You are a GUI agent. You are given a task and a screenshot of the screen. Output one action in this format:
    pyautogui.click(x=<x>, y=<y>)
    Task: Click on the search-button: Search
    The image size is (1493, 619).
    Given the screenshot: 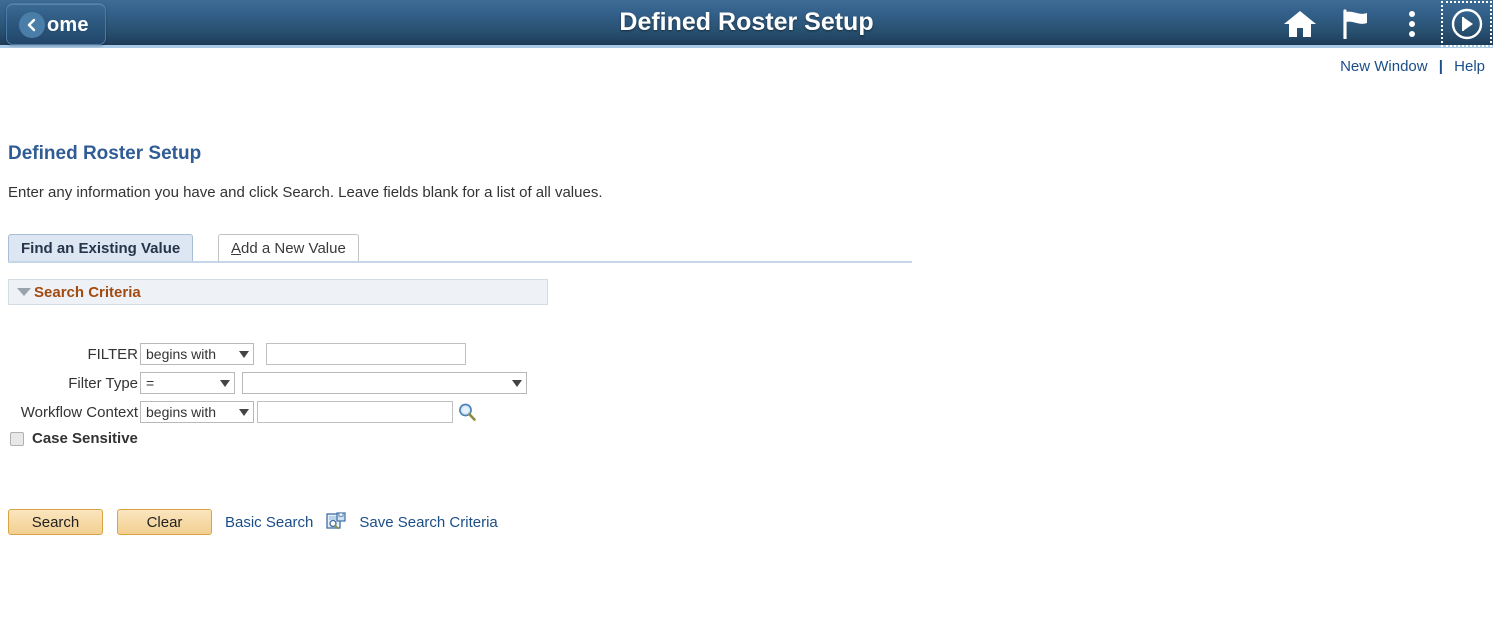 What is the action you would take?
    pyautogui.click(x=55, y=522)
    